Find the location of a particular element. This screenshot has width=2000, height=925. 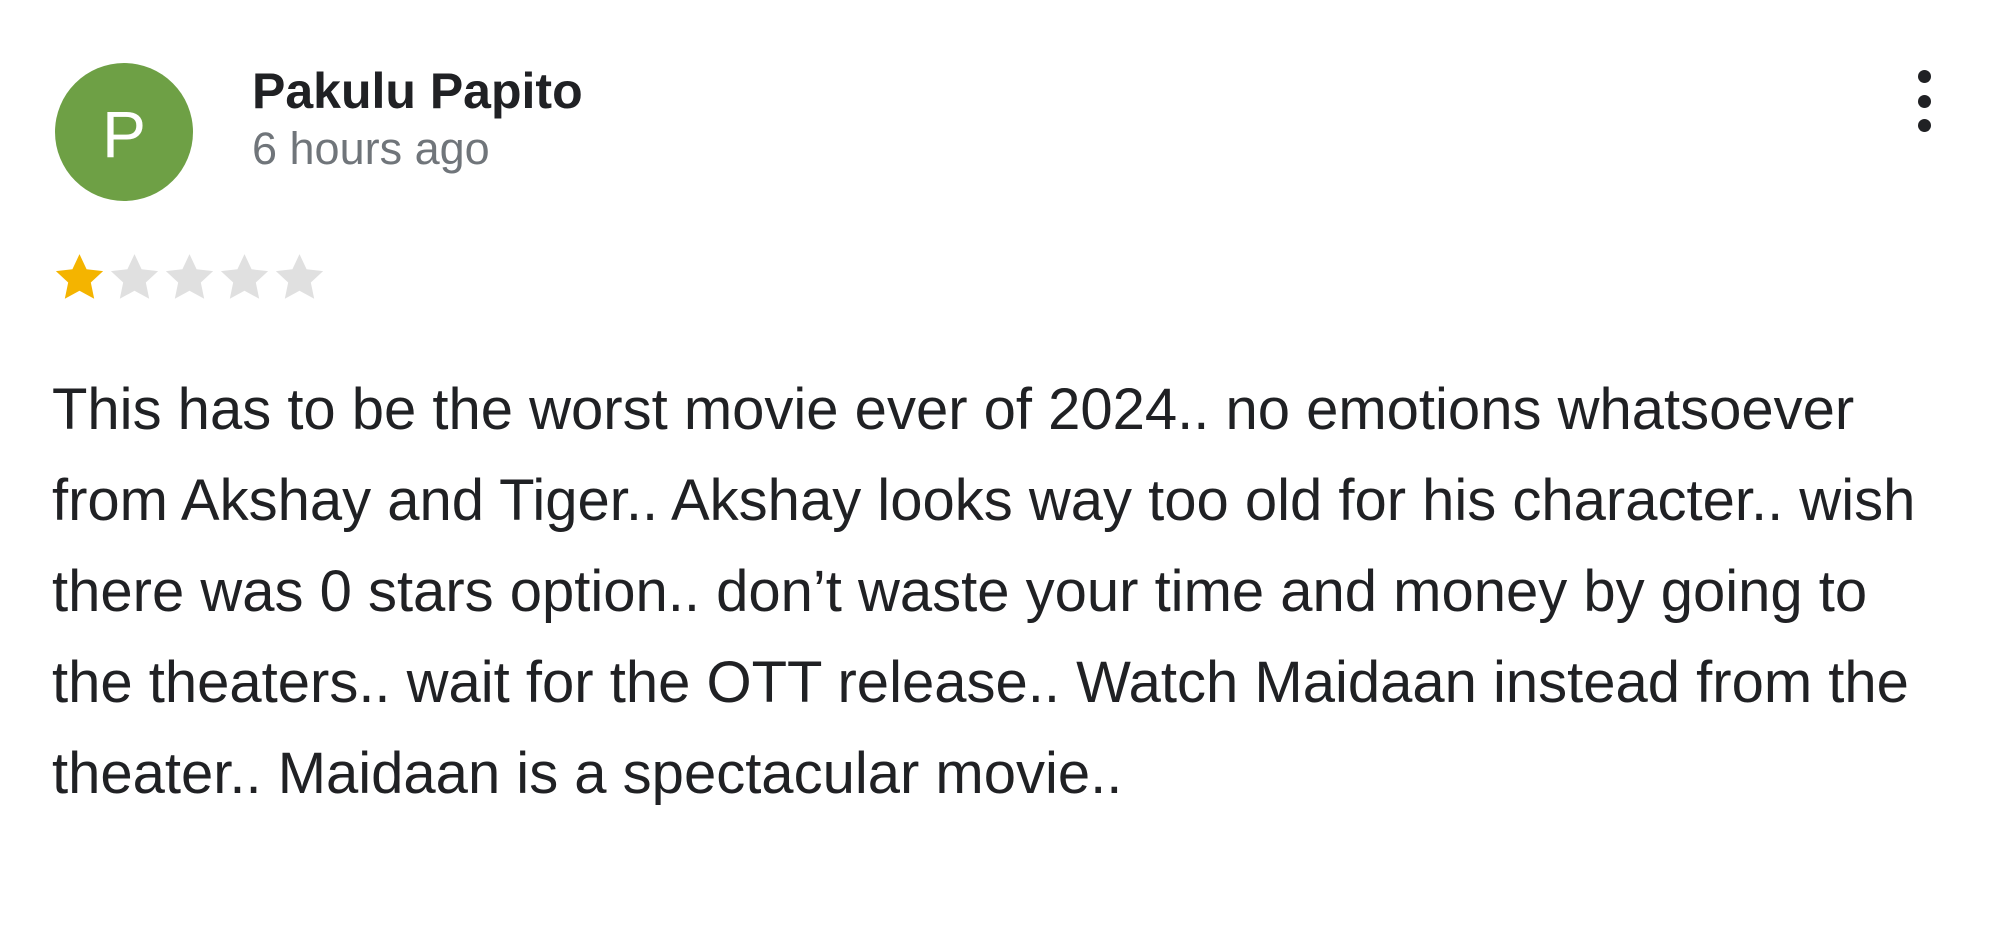

more-options-button is located at coordinates (1924, 101).